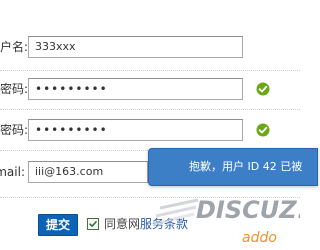 This screenshot has width=320, height=250. Describe the element at coordinates (88, 172) in the screenshot. I see `email-input: iii@163.com` at that location.